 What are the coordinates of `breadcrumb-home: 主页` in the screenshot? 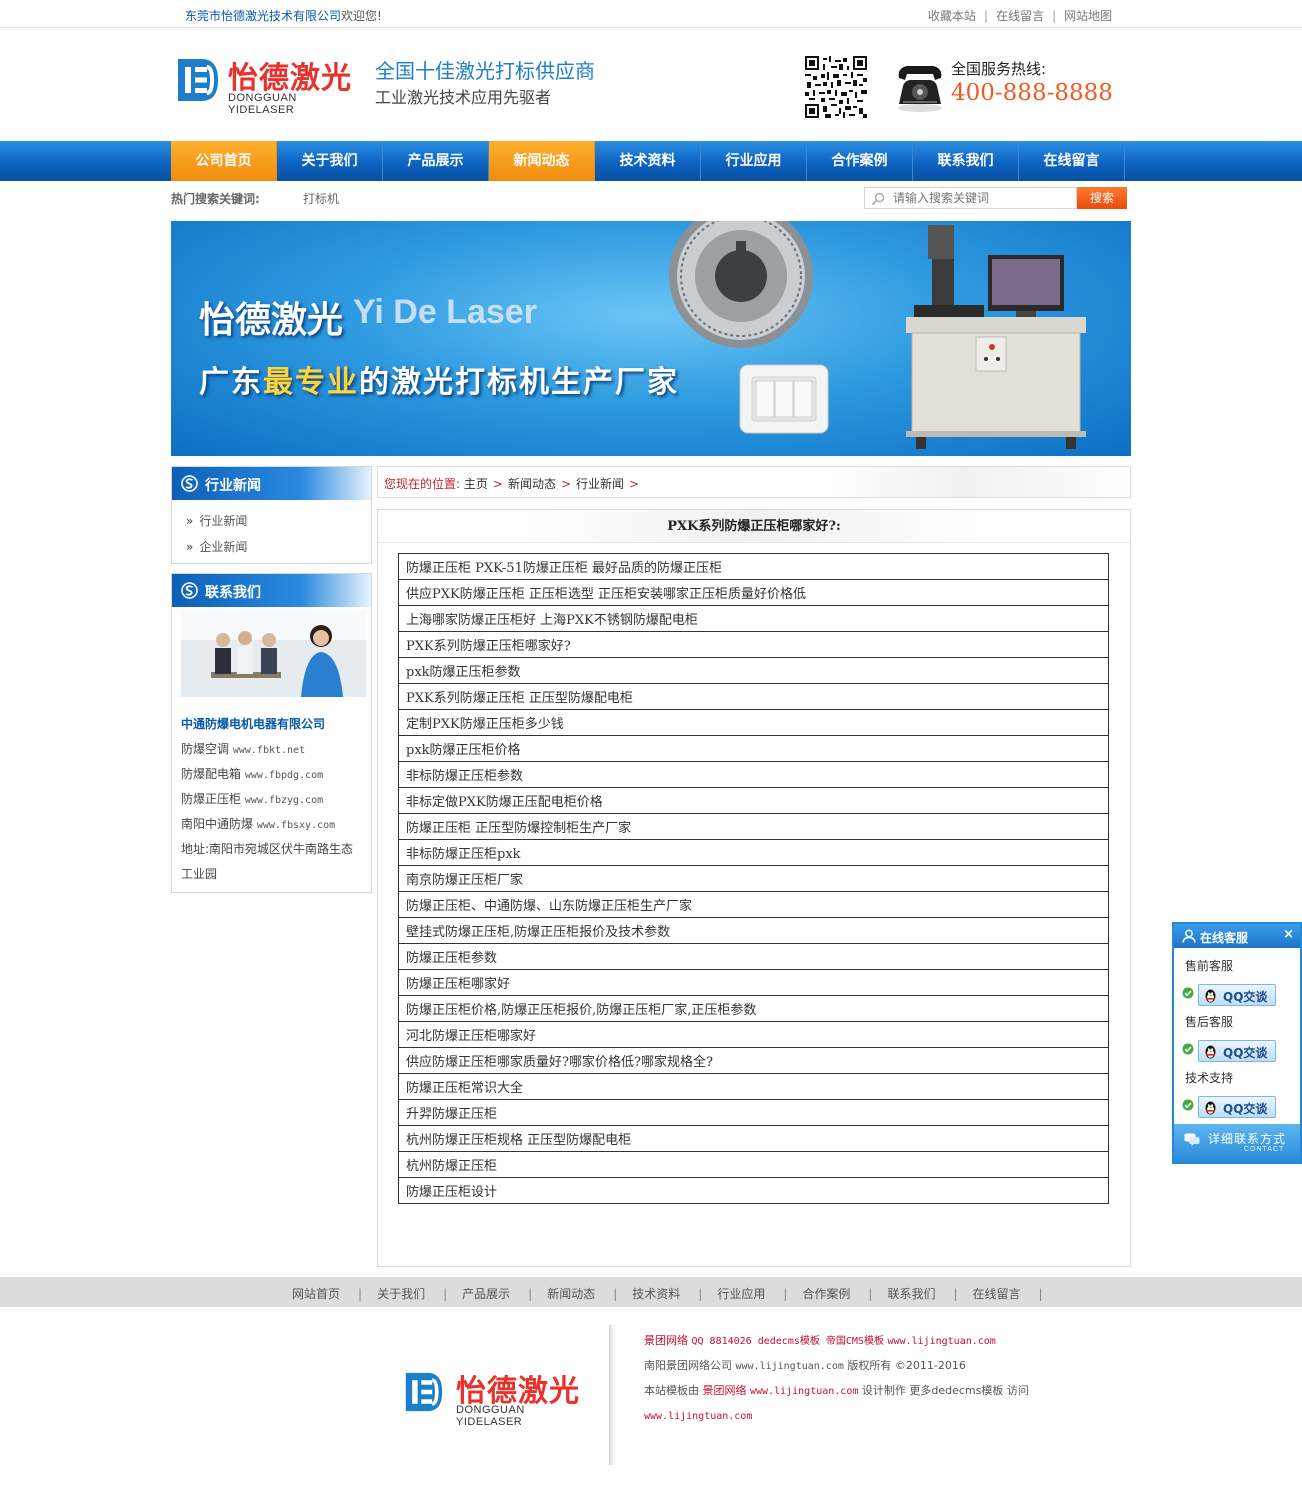 It's located at (476, 484).